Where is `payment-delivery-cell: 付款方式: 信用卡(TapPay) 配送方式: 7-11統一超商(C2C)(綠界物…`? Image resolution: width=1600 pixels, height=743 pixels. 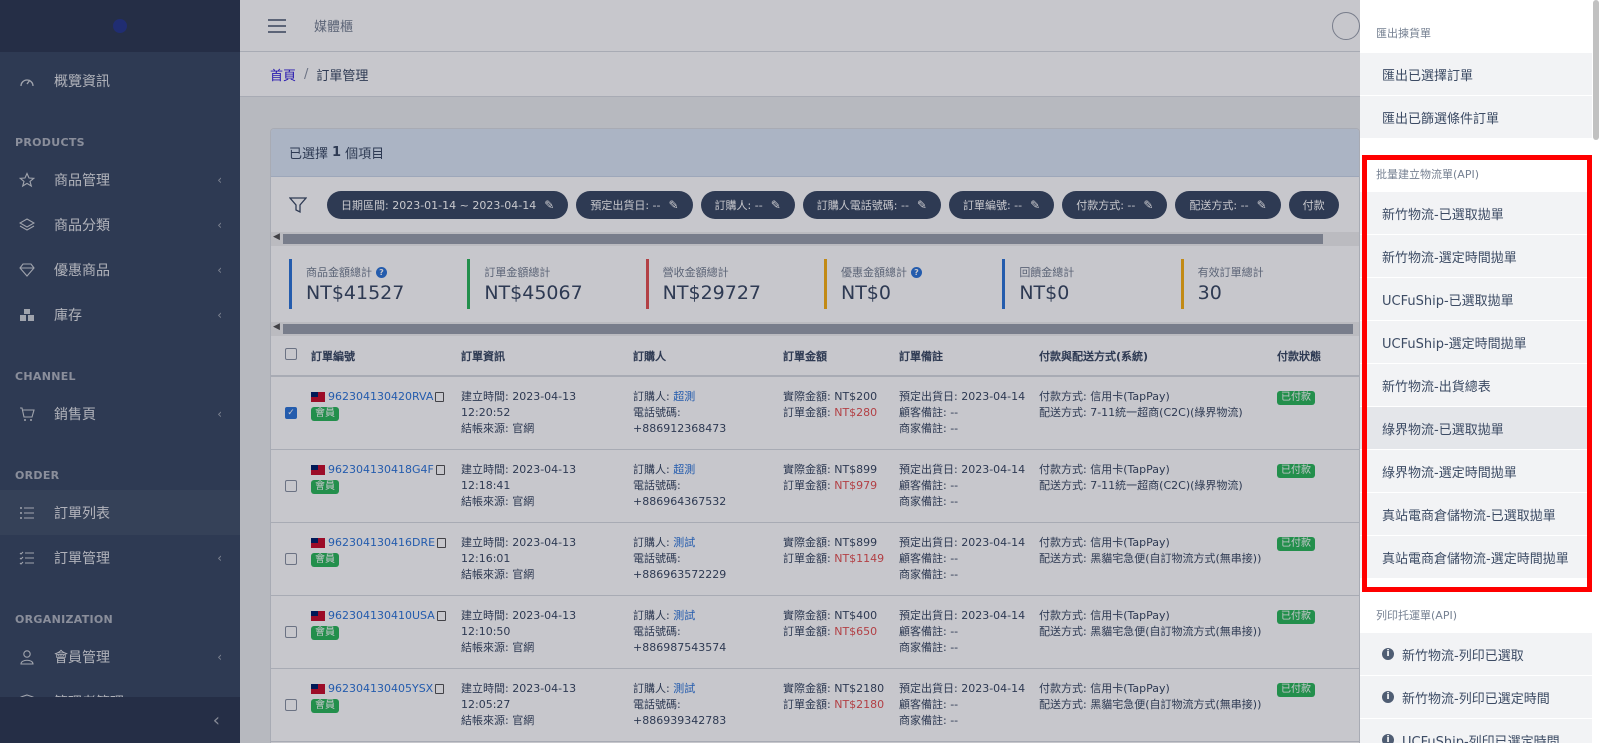
payment-delivery-cell: 付款方式: 信用卡(TapPay) 配送方式: 7-11統一超商(C2C)(綠界物… is located at coordinates (1154, 486).